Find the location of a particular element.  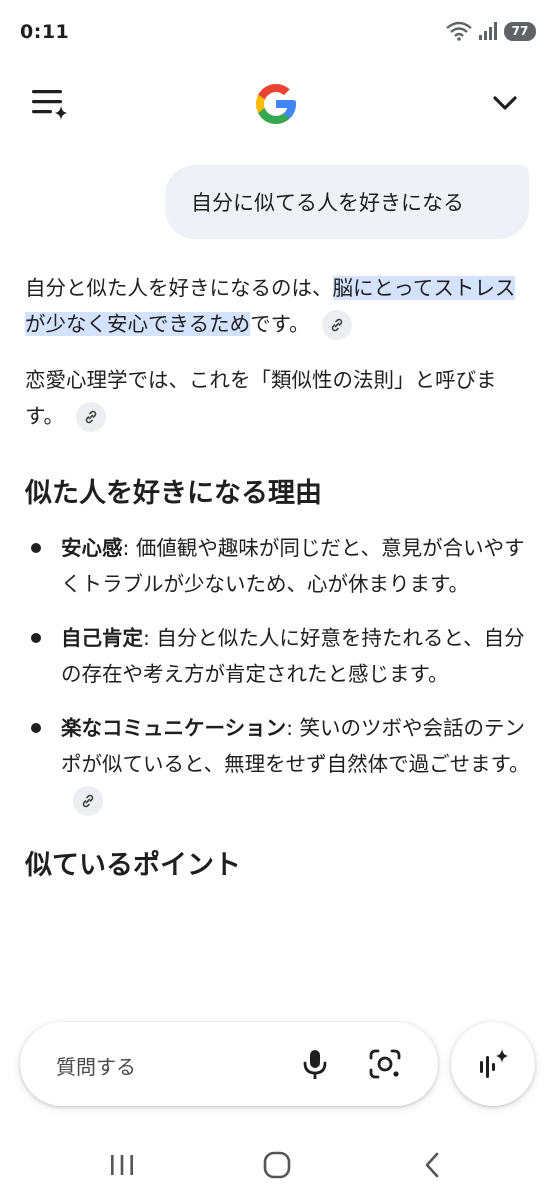

wifi-icon is located at coordinates (459, 31).